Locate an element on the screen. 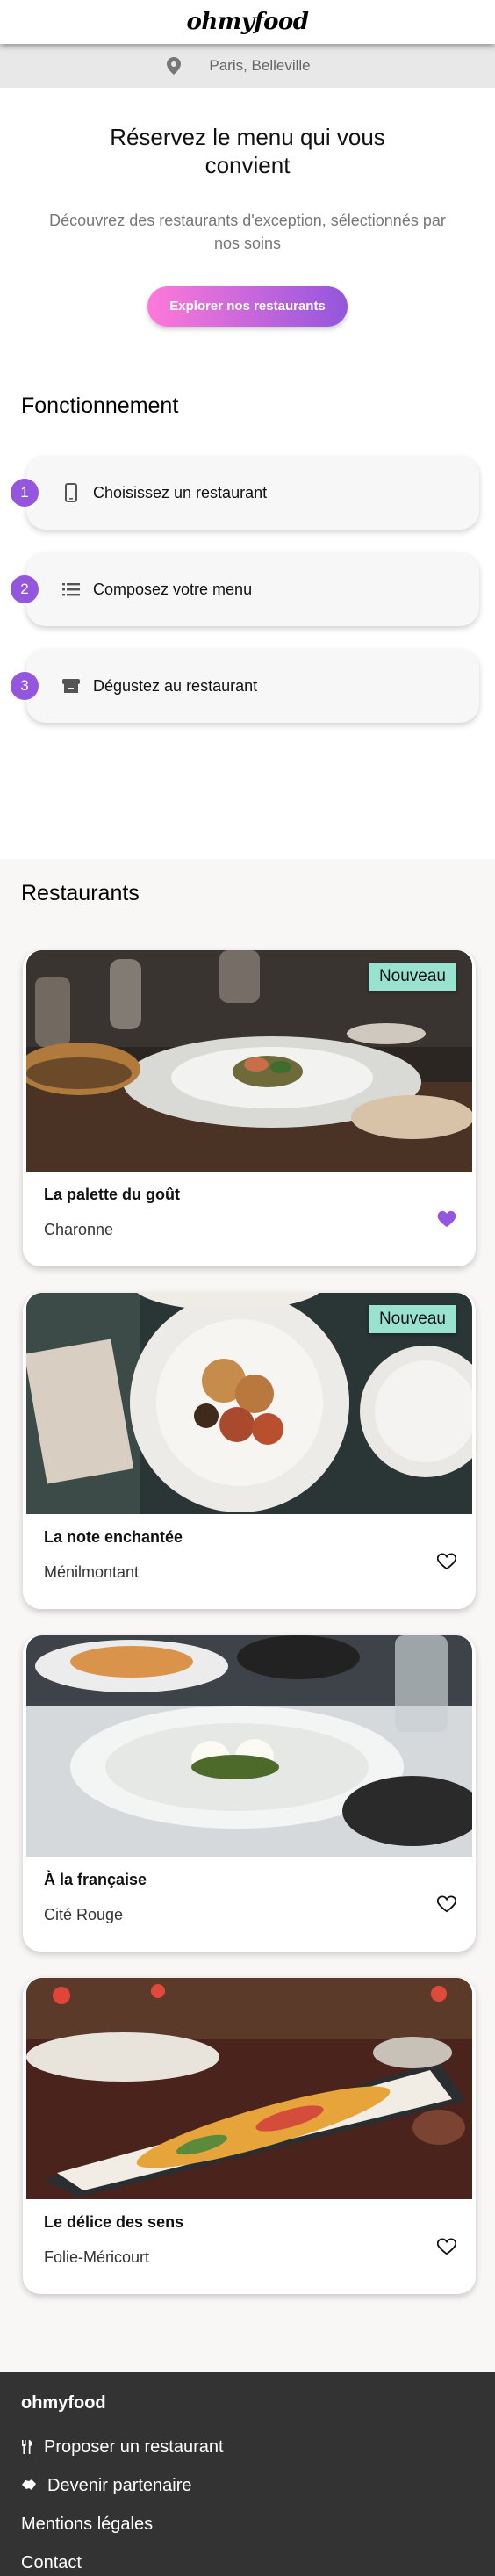 The width and height of the screenshot is (495, 2576). footer-link-label: Devenir partenaire is located at coordinates (119, 2485).